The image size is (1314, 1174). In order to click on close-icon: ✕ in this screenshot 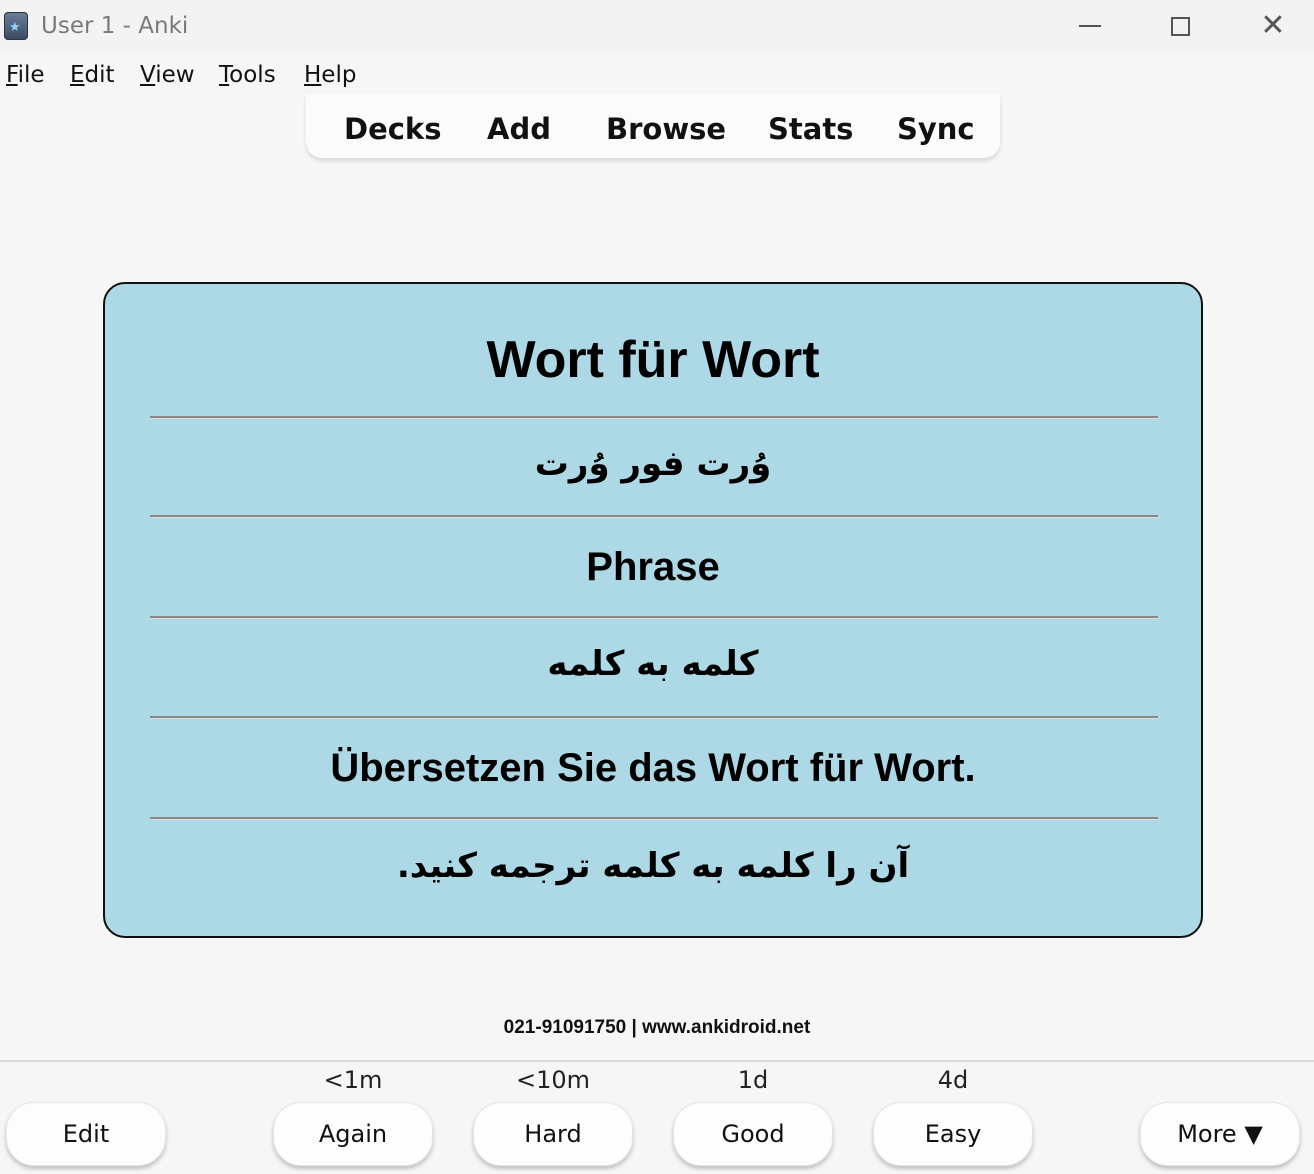, I will do `click(1273, 25)`.